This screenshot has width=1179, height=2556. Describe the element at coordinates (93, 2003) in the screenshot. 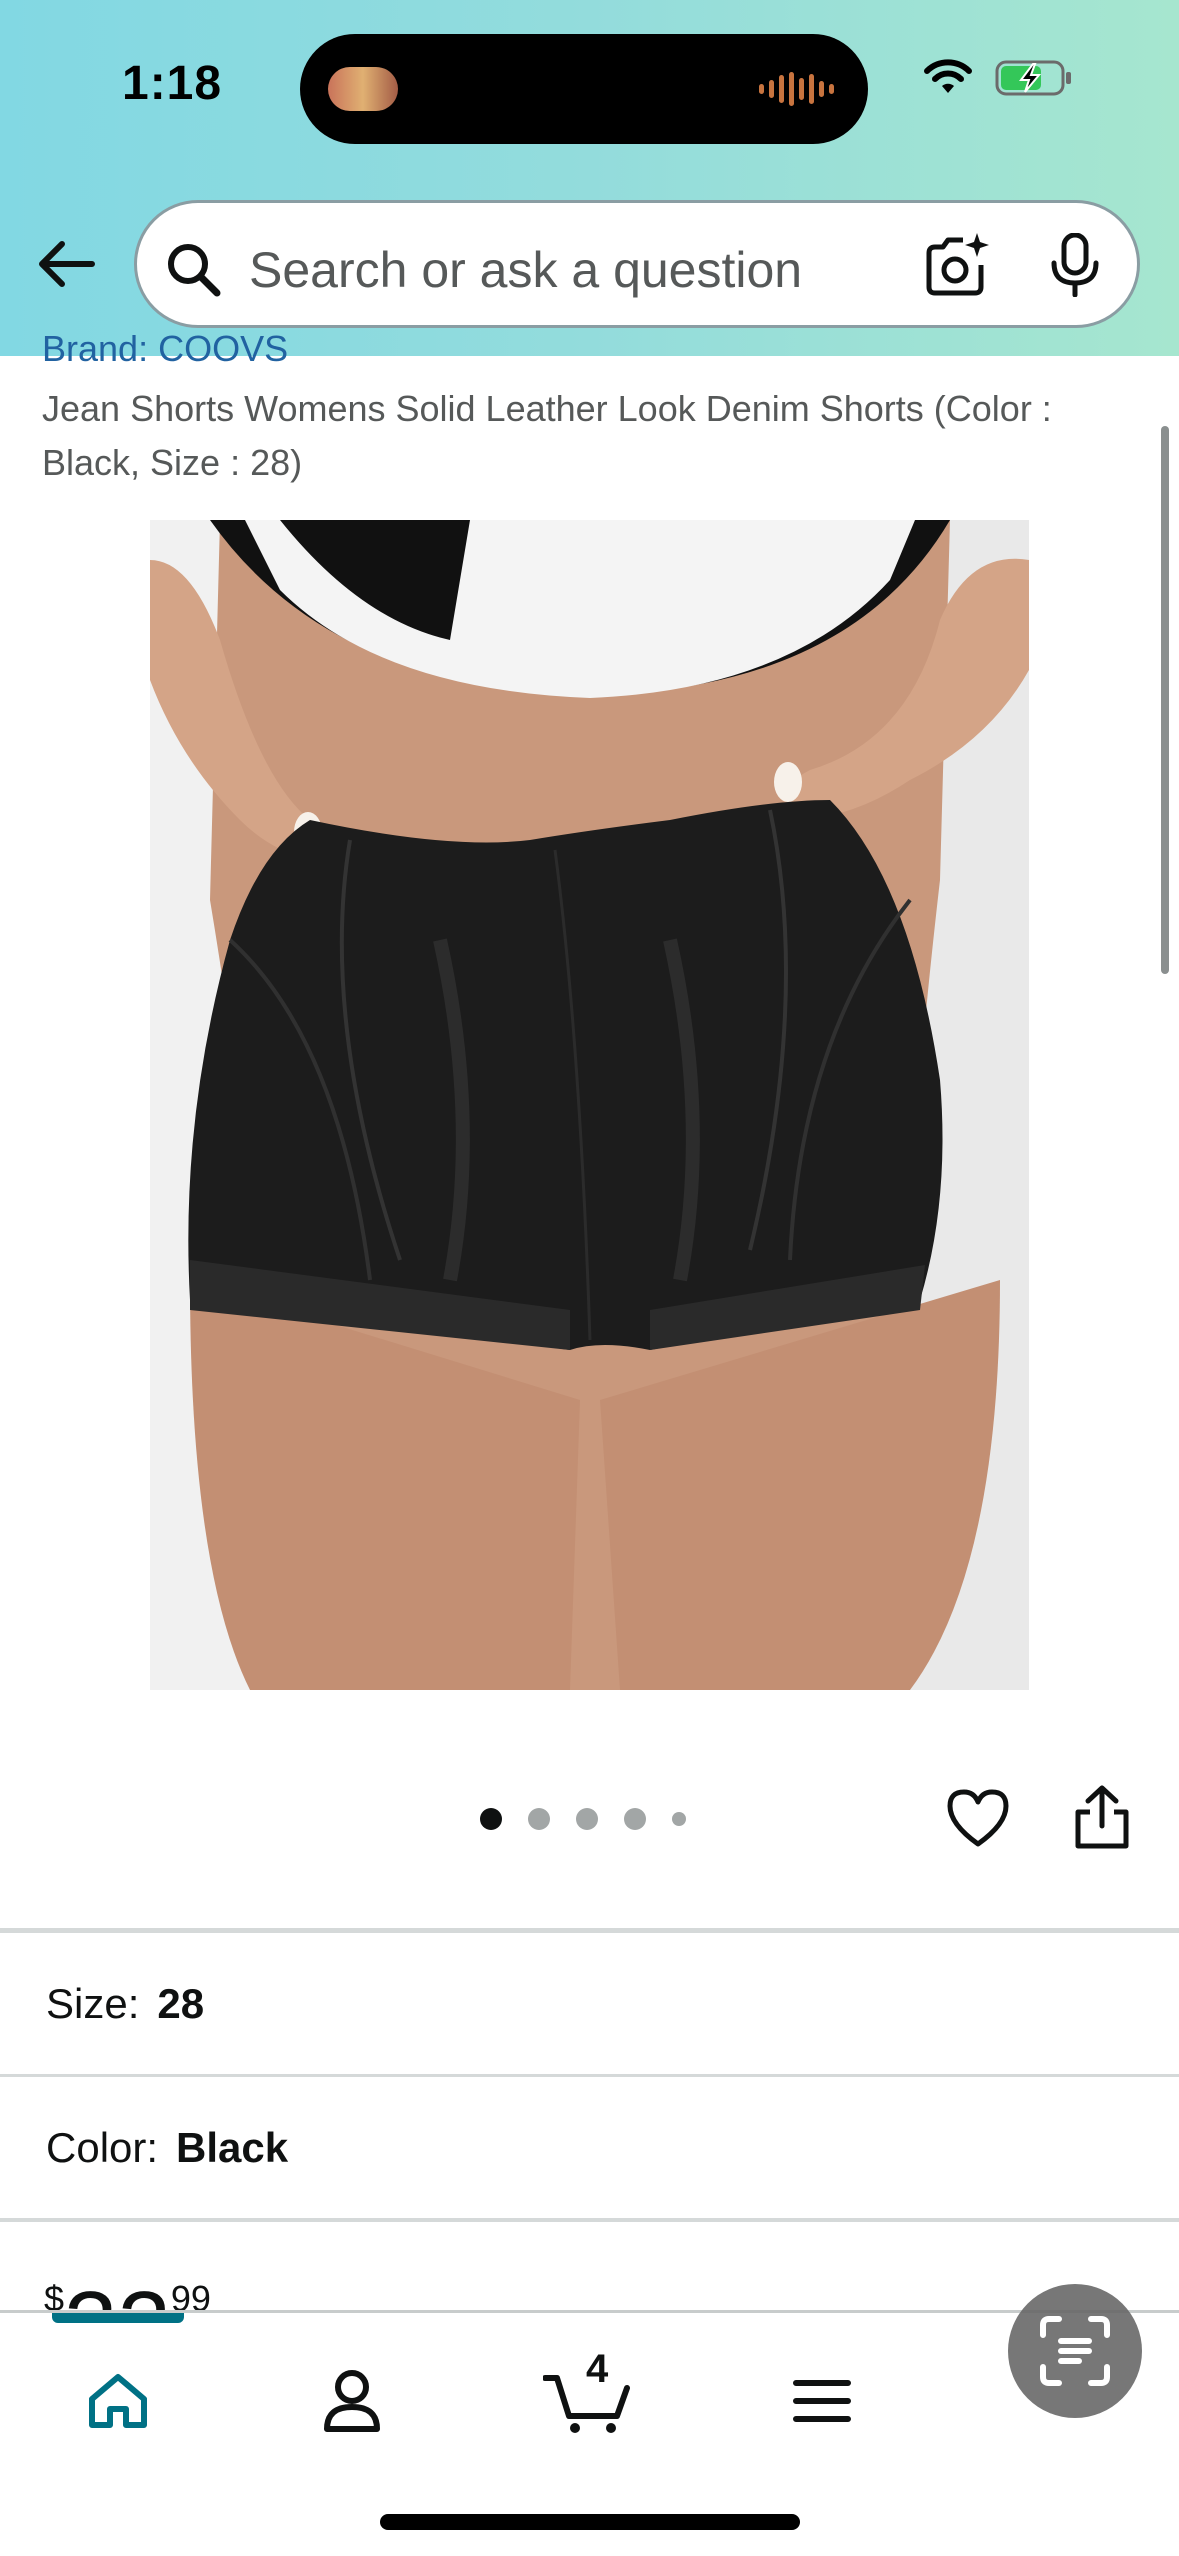

I see `size-label: Size:` at that location.